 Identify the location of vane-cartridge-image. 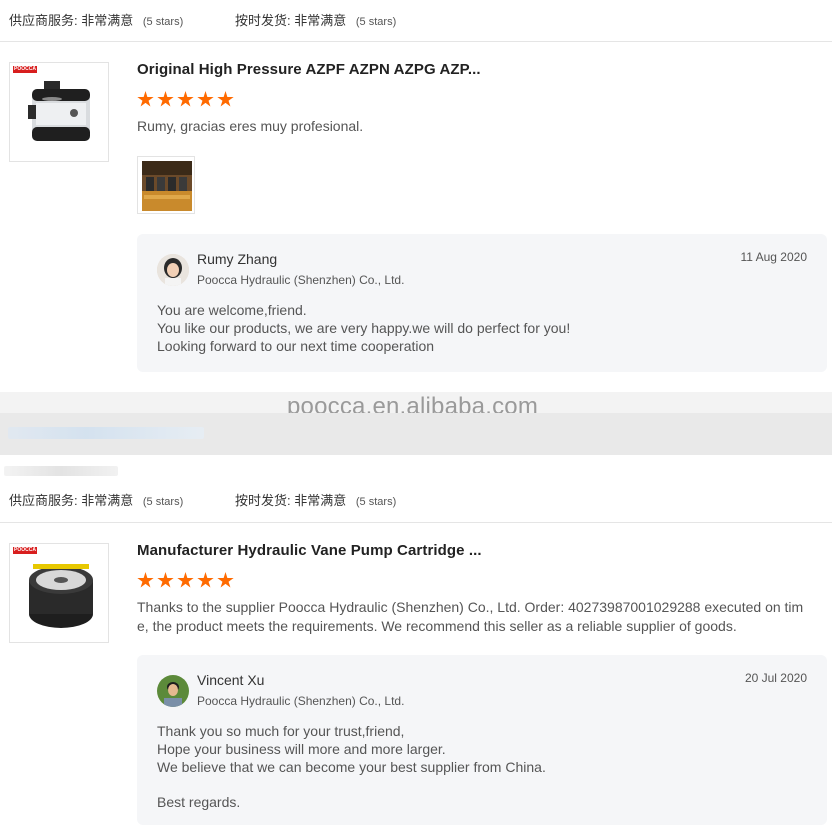
(61, 596).